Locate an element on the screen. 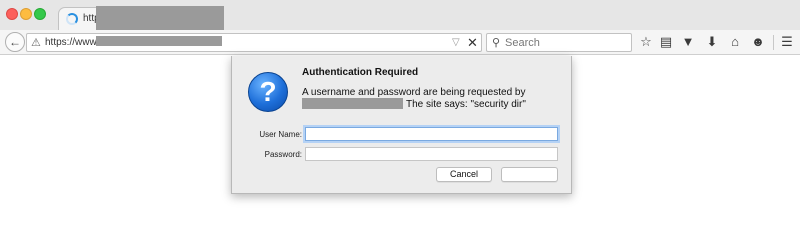 The image size is (800, 240). username-field is located at coordinates (431, 134).